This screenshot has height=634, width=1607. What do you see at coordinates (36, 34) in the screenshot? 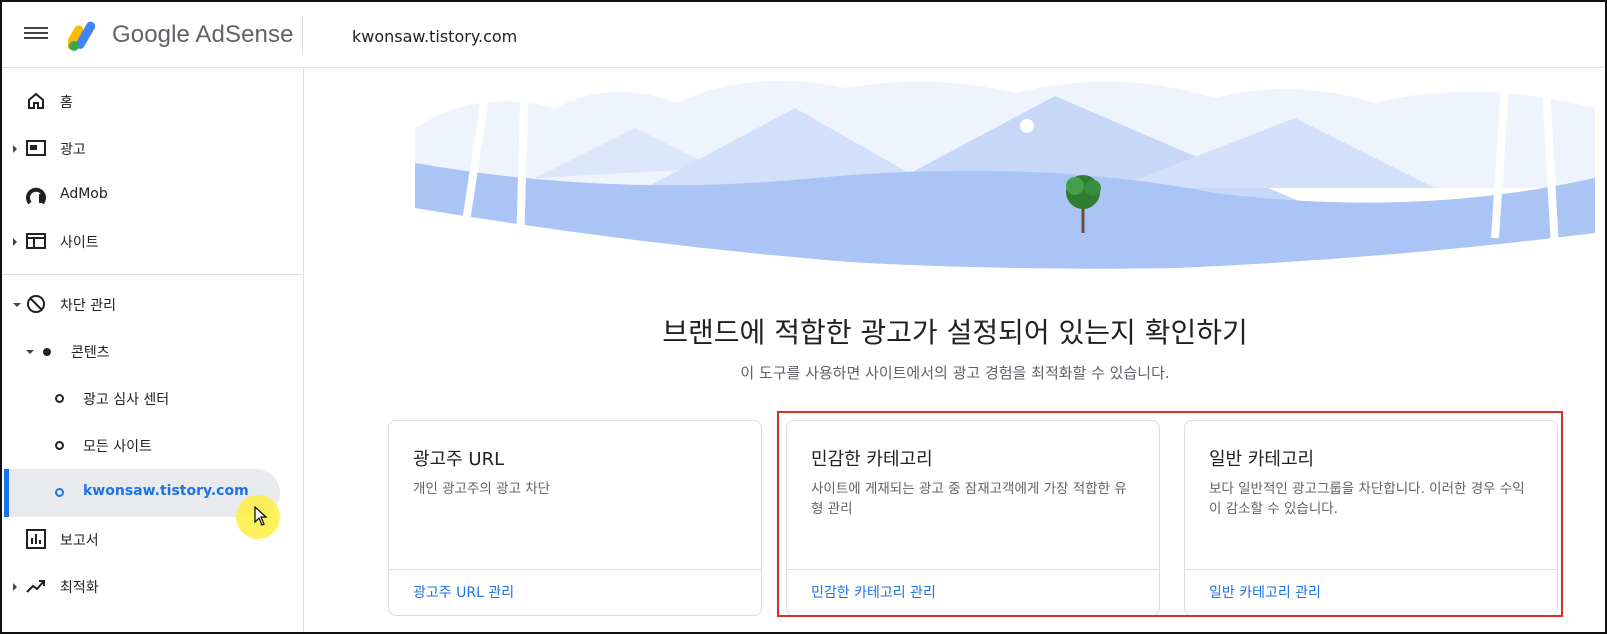
I see `menu-icon` at bounding box center [36, 34].